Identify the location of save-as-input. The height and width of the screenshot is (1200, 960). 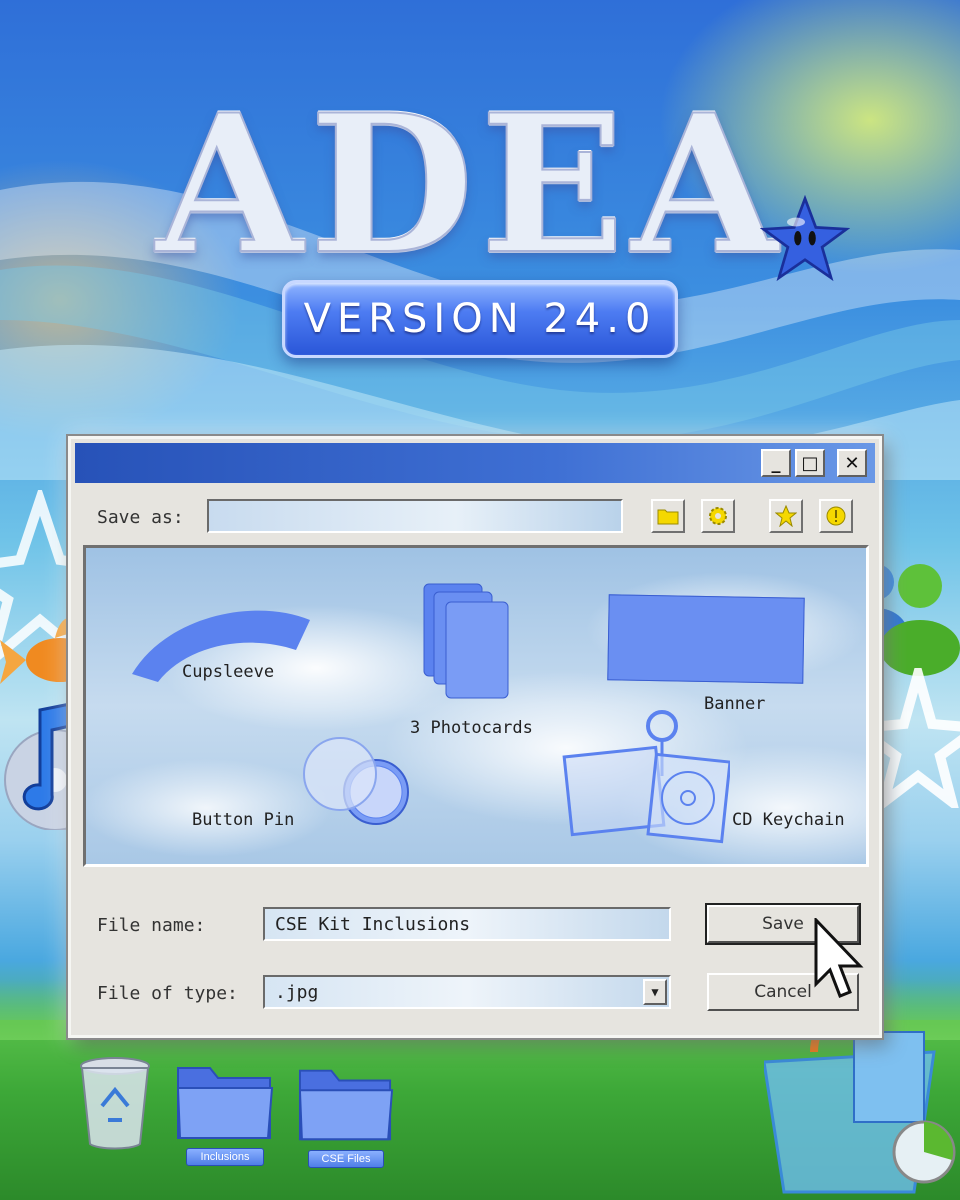
(415, 516).